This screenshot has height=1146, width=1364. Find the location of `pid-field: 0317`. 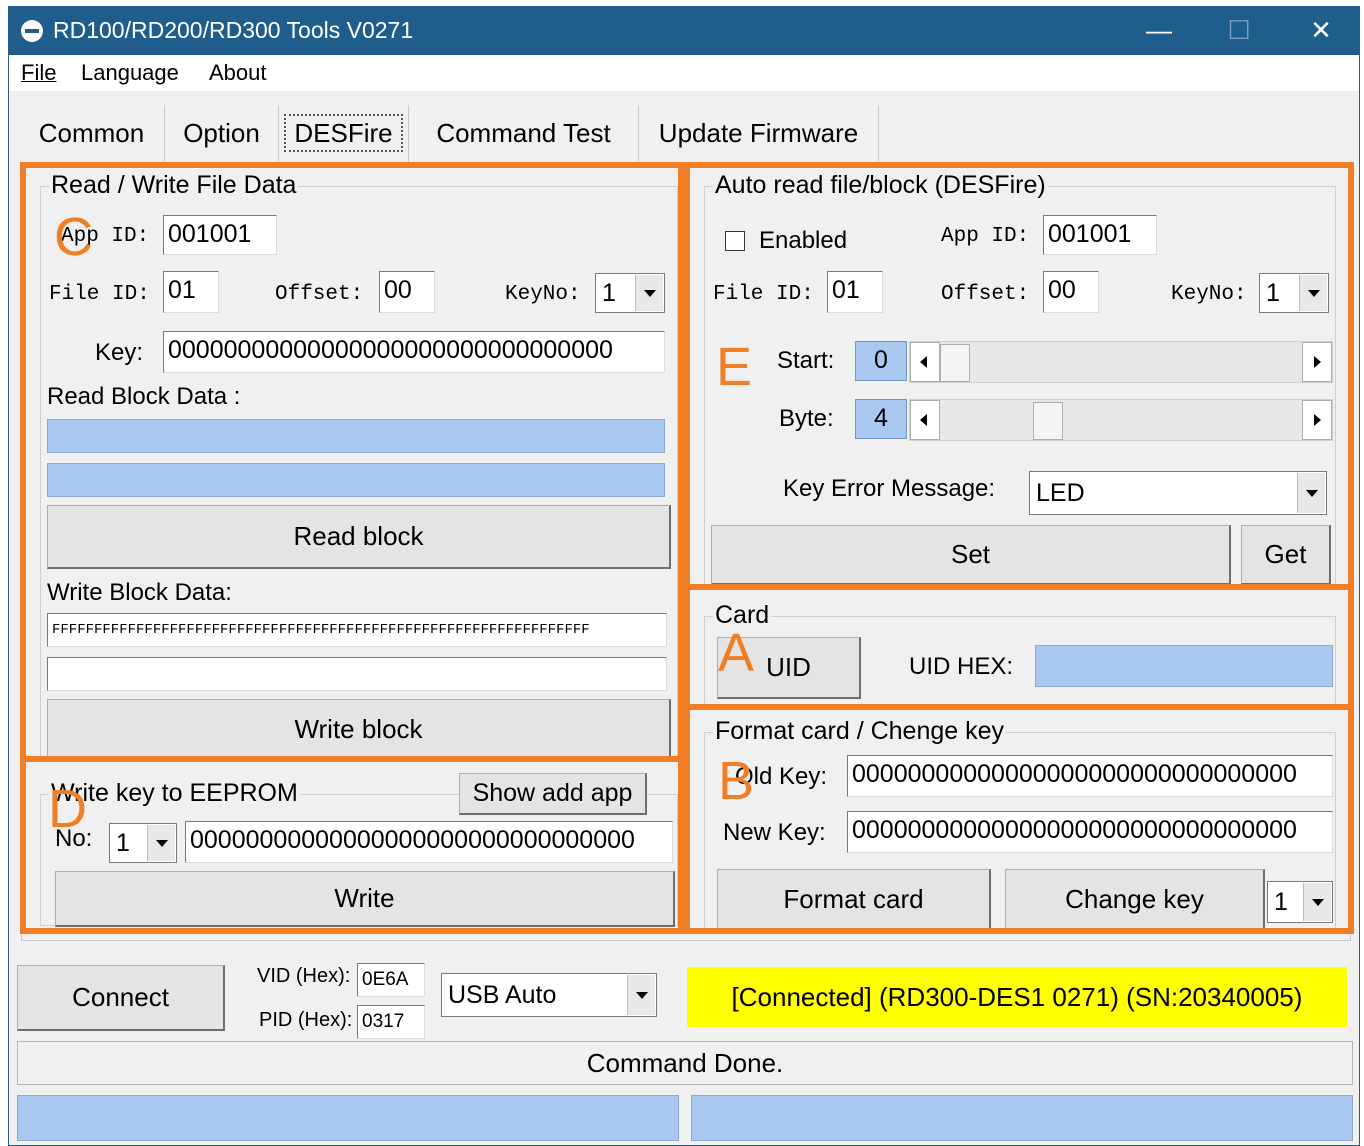

pid-field: 0317 is located at coordinates (391, 1022).